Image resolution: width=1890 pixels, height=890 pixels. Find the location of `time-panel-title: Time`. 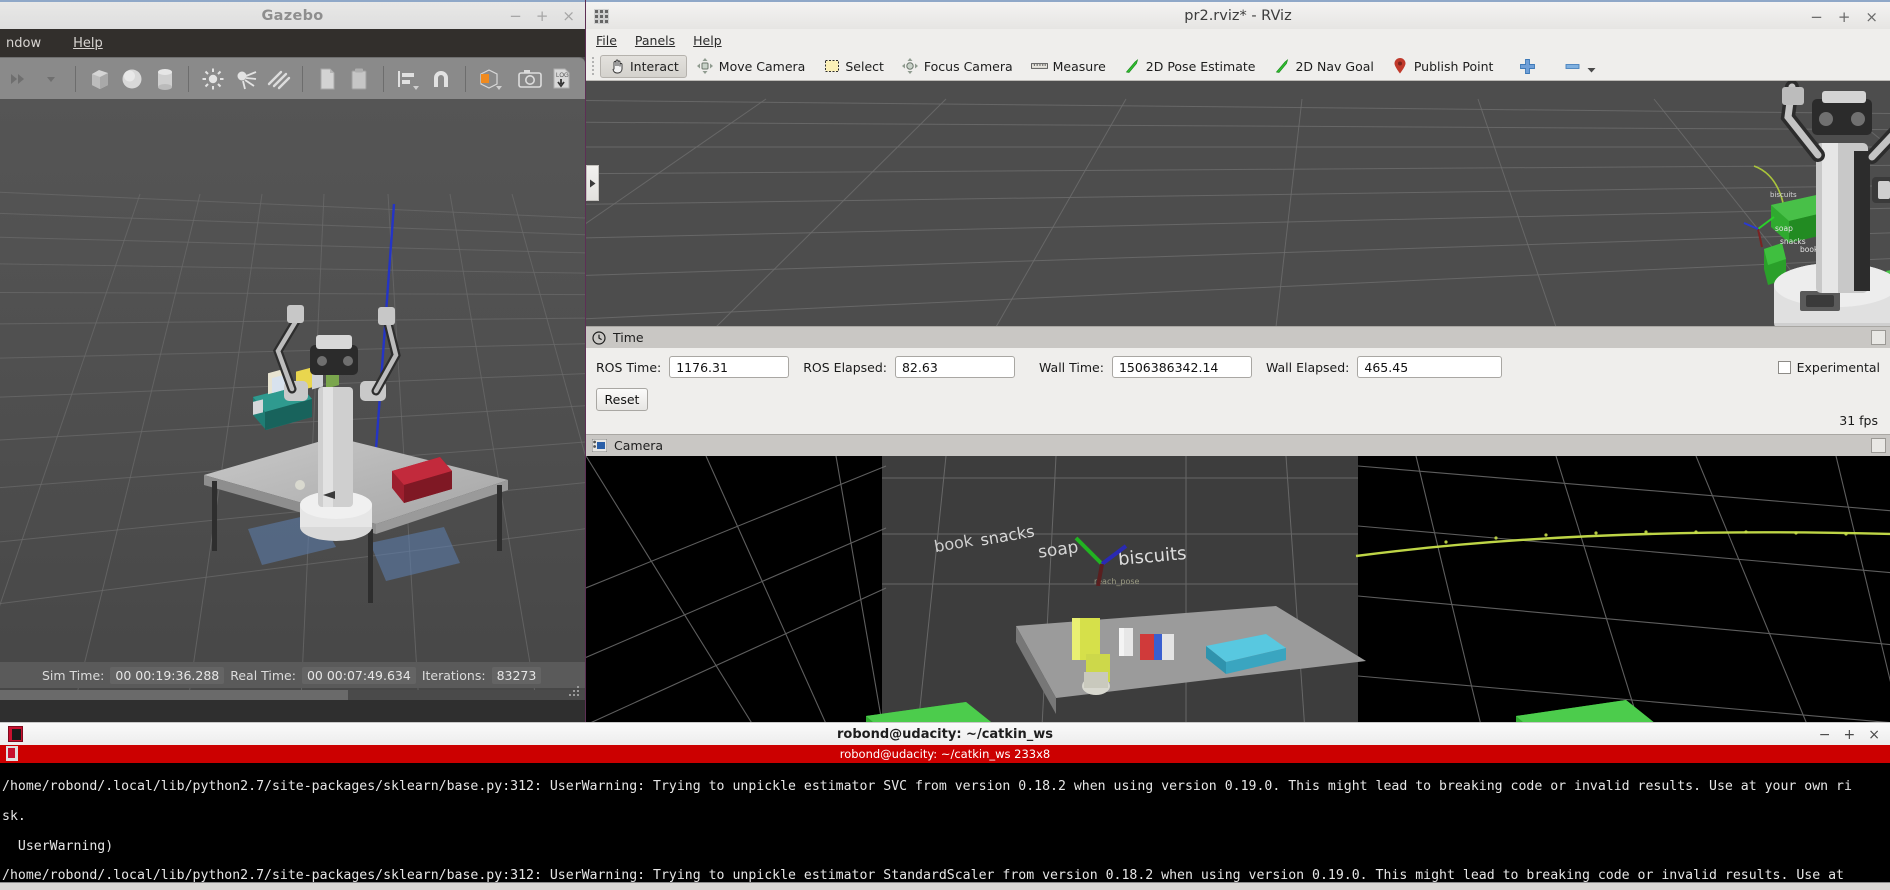

time-panel-title: Time is located at coordinates (628, 337).